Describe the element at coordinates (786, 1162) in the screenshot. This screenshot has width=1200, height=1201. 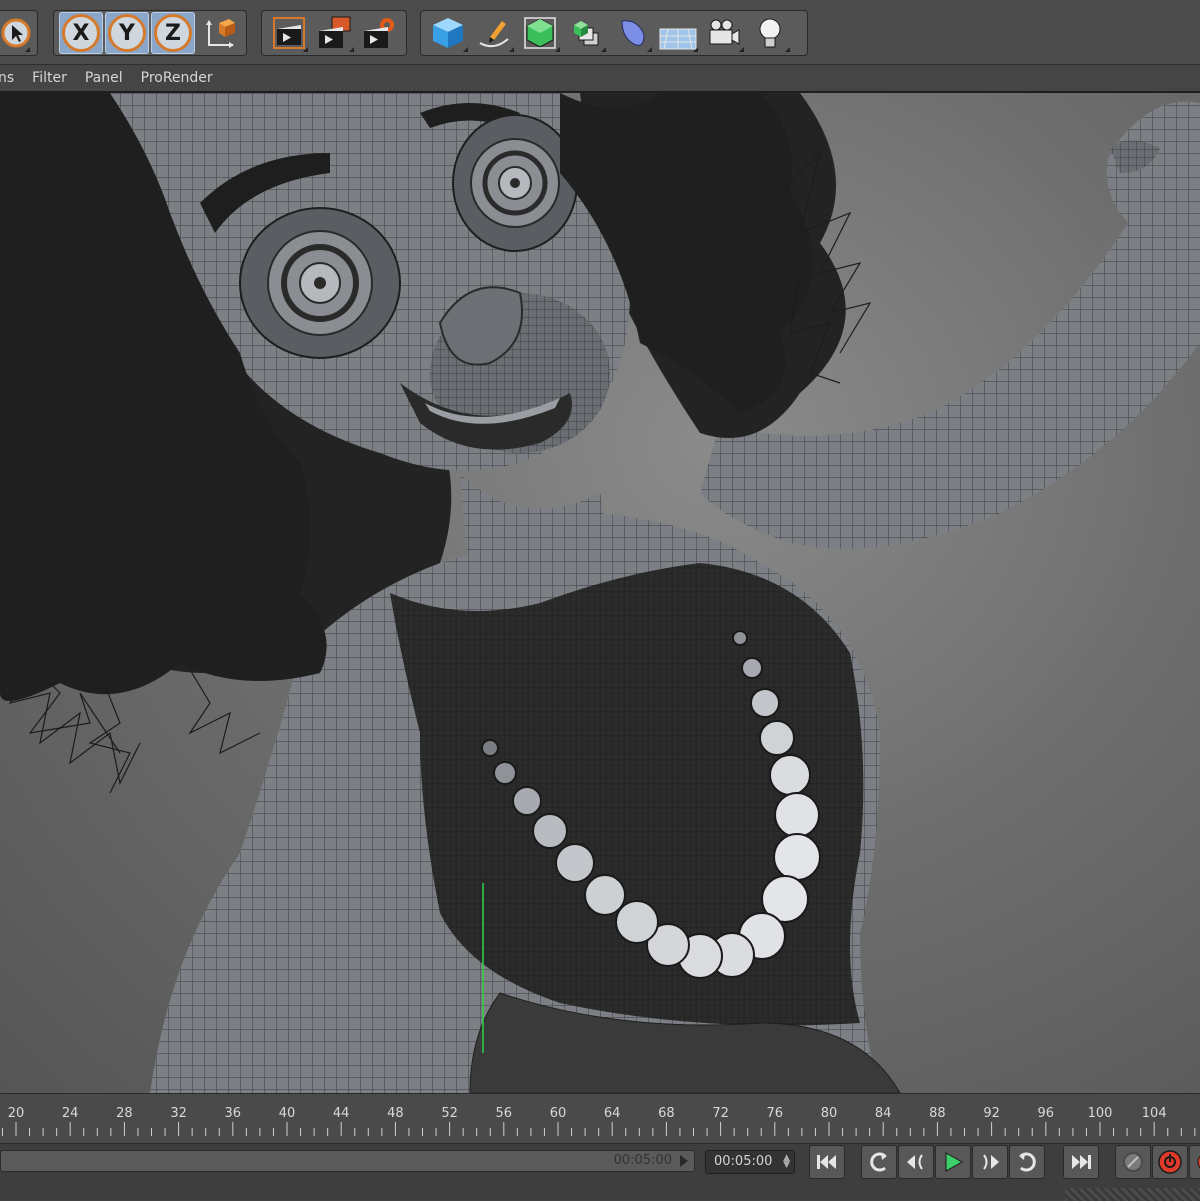
I see `spinner-icon: ▲ ▼` at that location.